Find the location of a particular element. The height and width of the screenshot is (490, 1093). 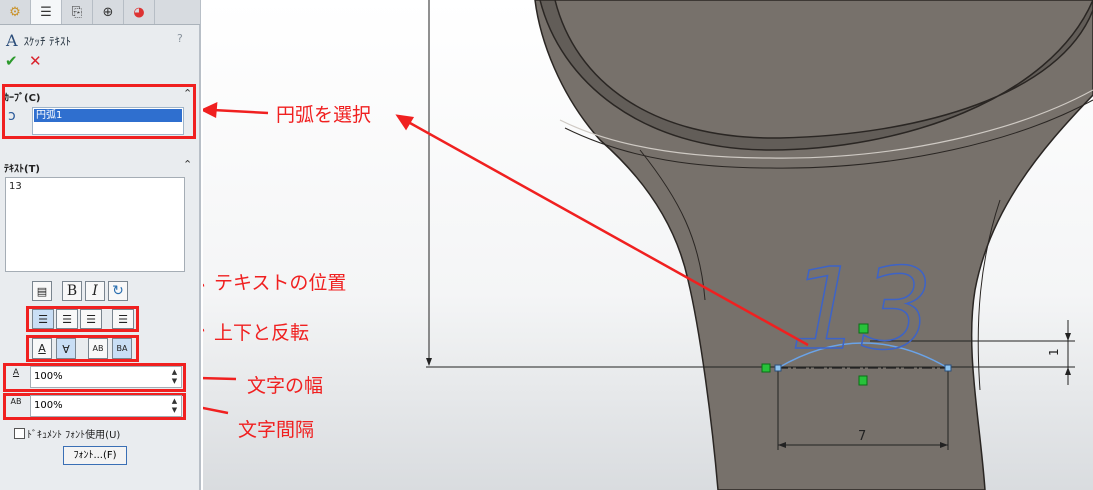

panel-title-label: ｽｹｯﾁ ﾃｷｽﾄ is located at coordinates (47, 41).